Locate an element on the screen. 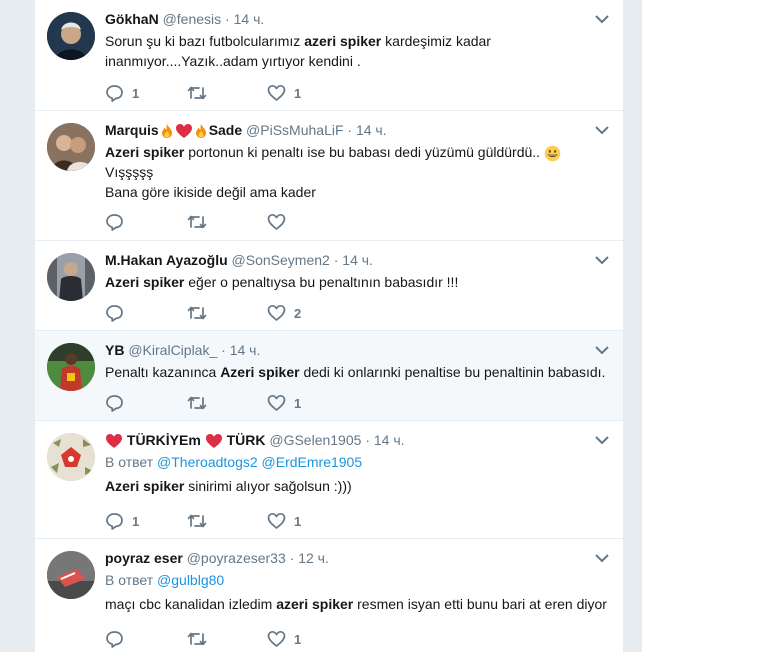  user-fullname: M.Hakan Ayazoğlu is located at coordinates (166, 260).